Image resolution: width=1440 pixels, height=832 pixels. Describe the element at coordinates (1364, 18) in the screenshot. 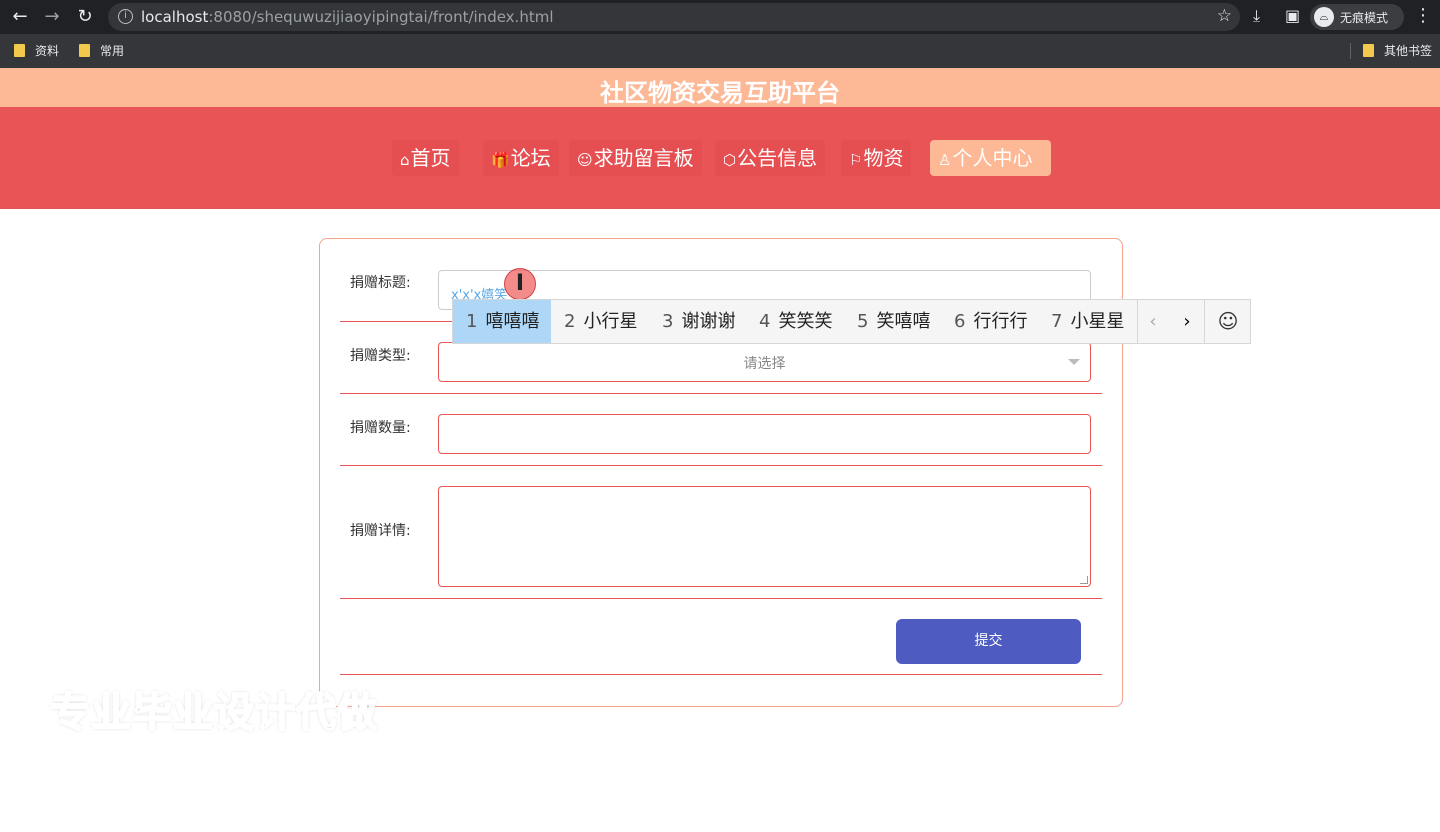

I see `incognito-label: 无痕模式` at that location.